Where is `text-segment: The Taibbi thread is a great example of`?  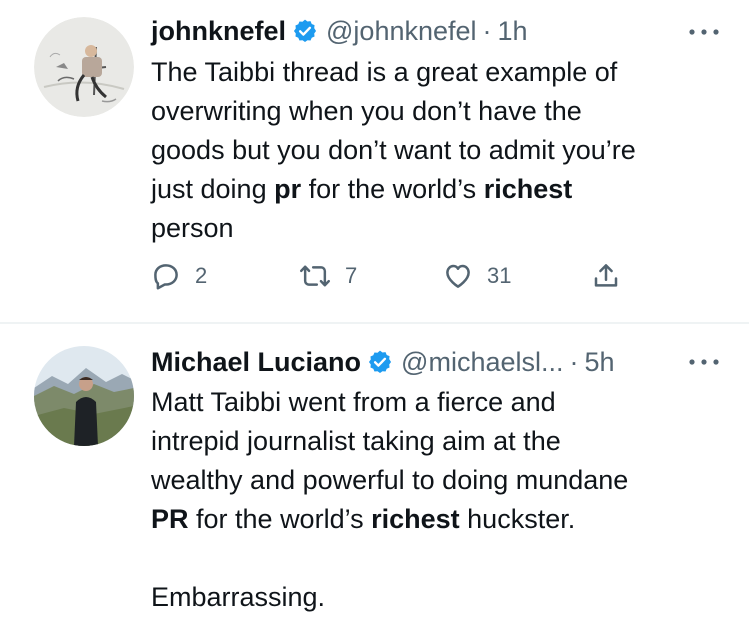
text-segment: The Taibbi thread is a great example of is located at coordinates (384, 72).